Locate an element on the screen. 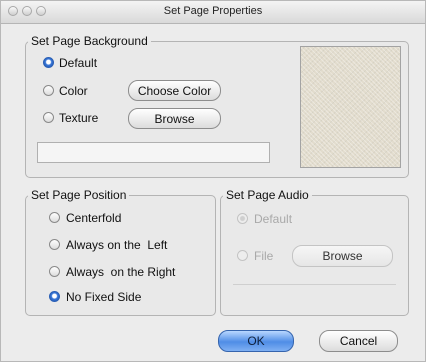 This screenshot has width=426, height=362. cancel-button: Cancel is located at coordinates (358, 341).